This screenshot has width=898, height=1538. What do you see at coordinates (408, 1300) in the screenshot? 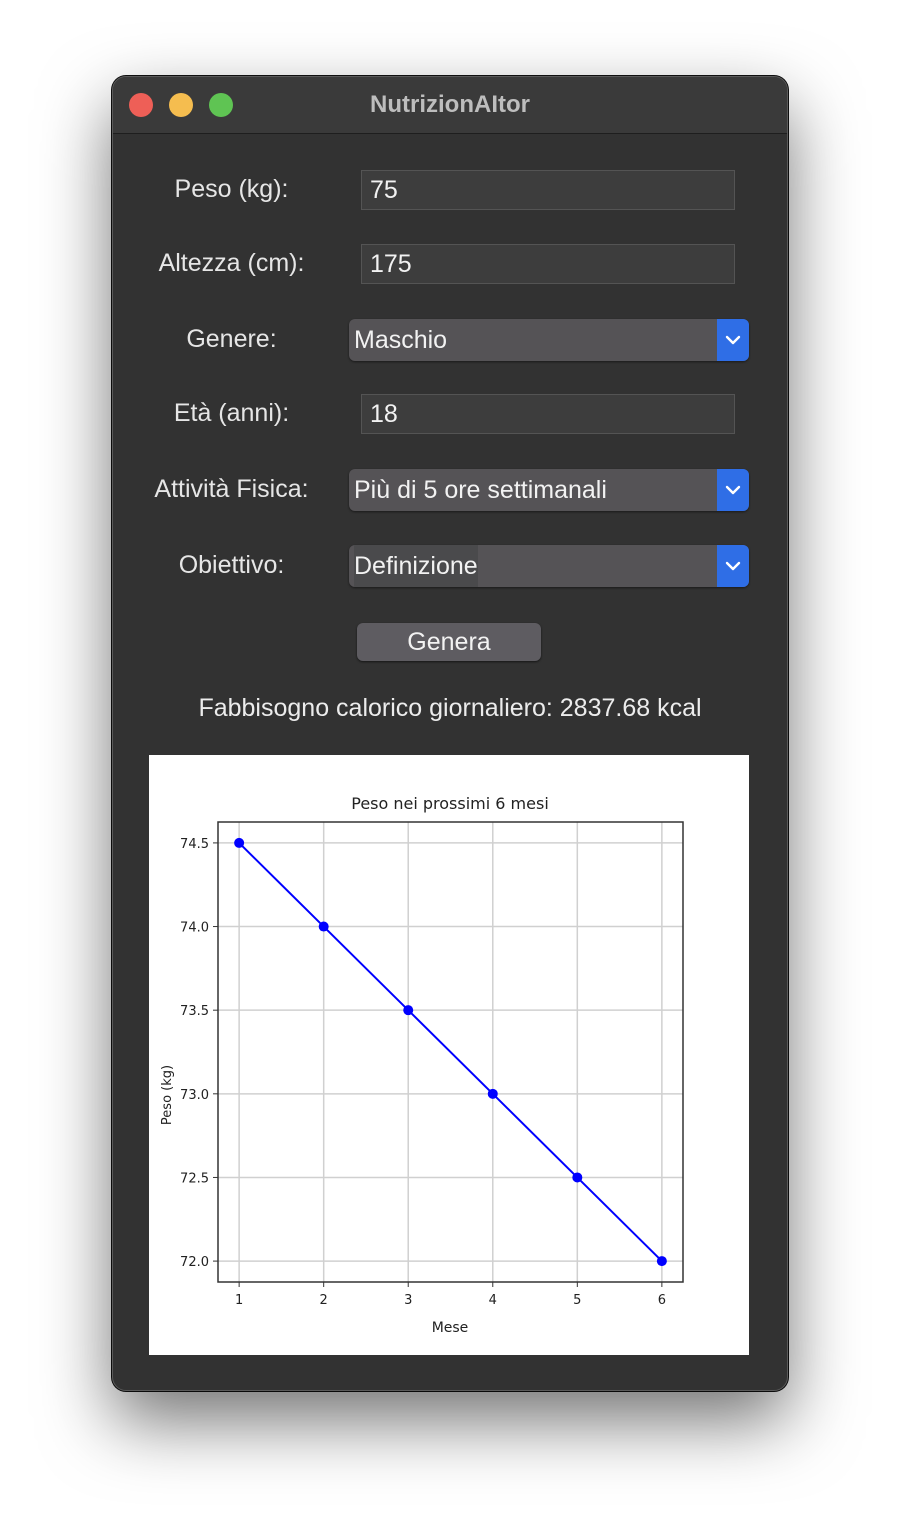
I see `x-tick-label: 3` at bounding box center [408, 1300].